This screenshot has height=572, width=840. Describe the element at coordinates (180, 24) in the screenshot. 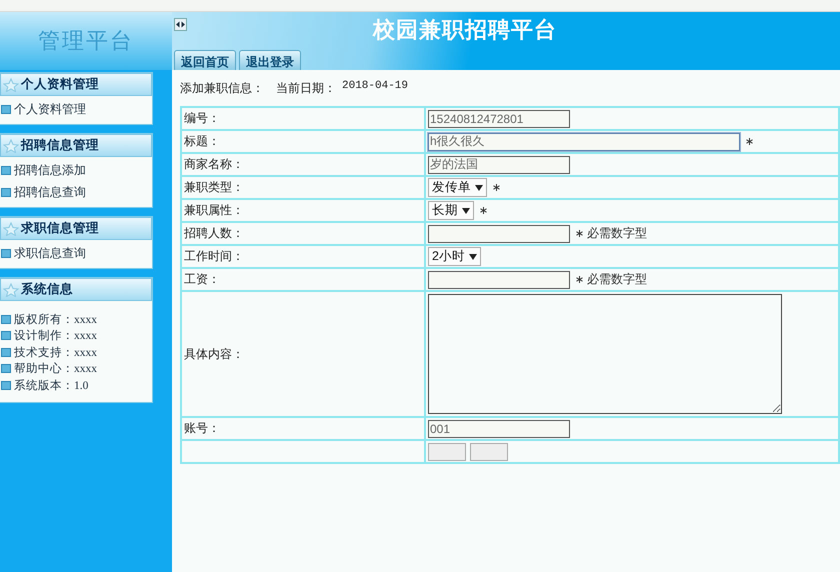

I see `toggle-icon` at that location.